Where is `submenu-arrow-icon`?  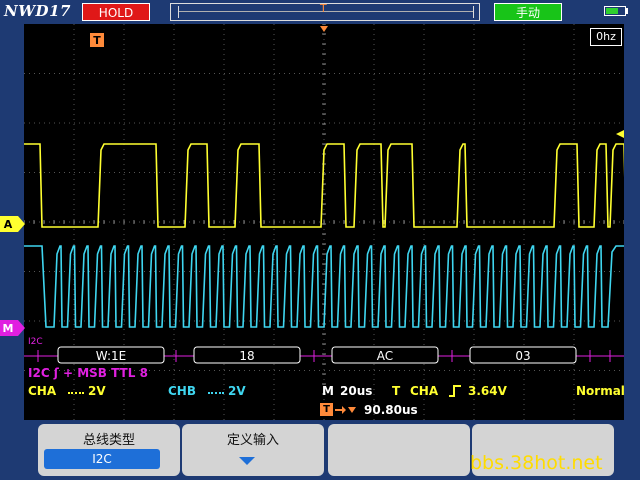
submenu-arrow-icon is located at coordinates (247, 461).